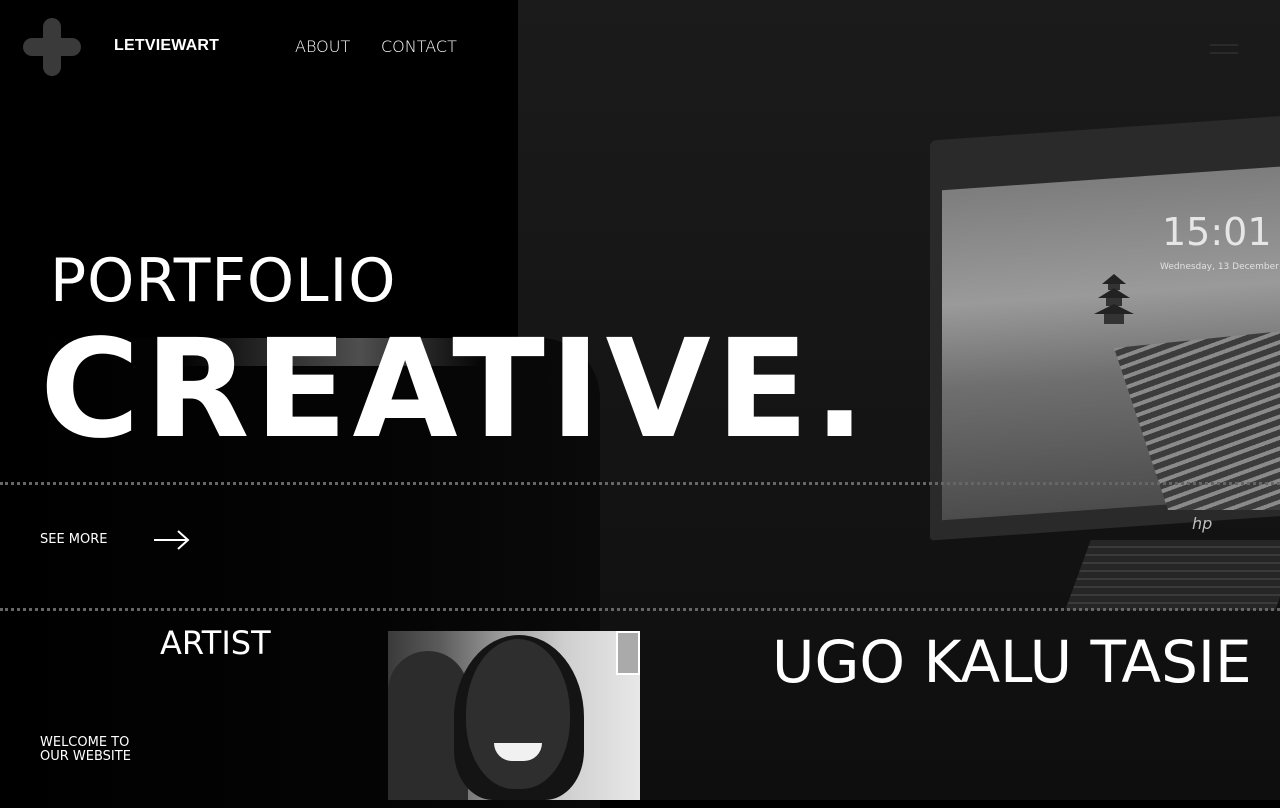 This screenshot has height=808, width=1280. I want to click on nav-about: ABOUT, so click(322, 46).